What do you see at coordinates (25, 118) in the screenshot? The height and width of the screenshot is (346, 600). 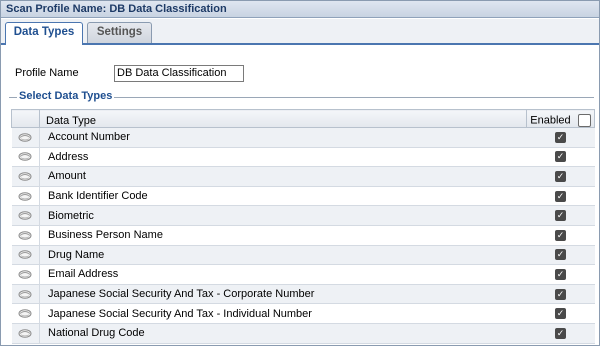 I see `icon-column-header` at bounding box center [25, 118].